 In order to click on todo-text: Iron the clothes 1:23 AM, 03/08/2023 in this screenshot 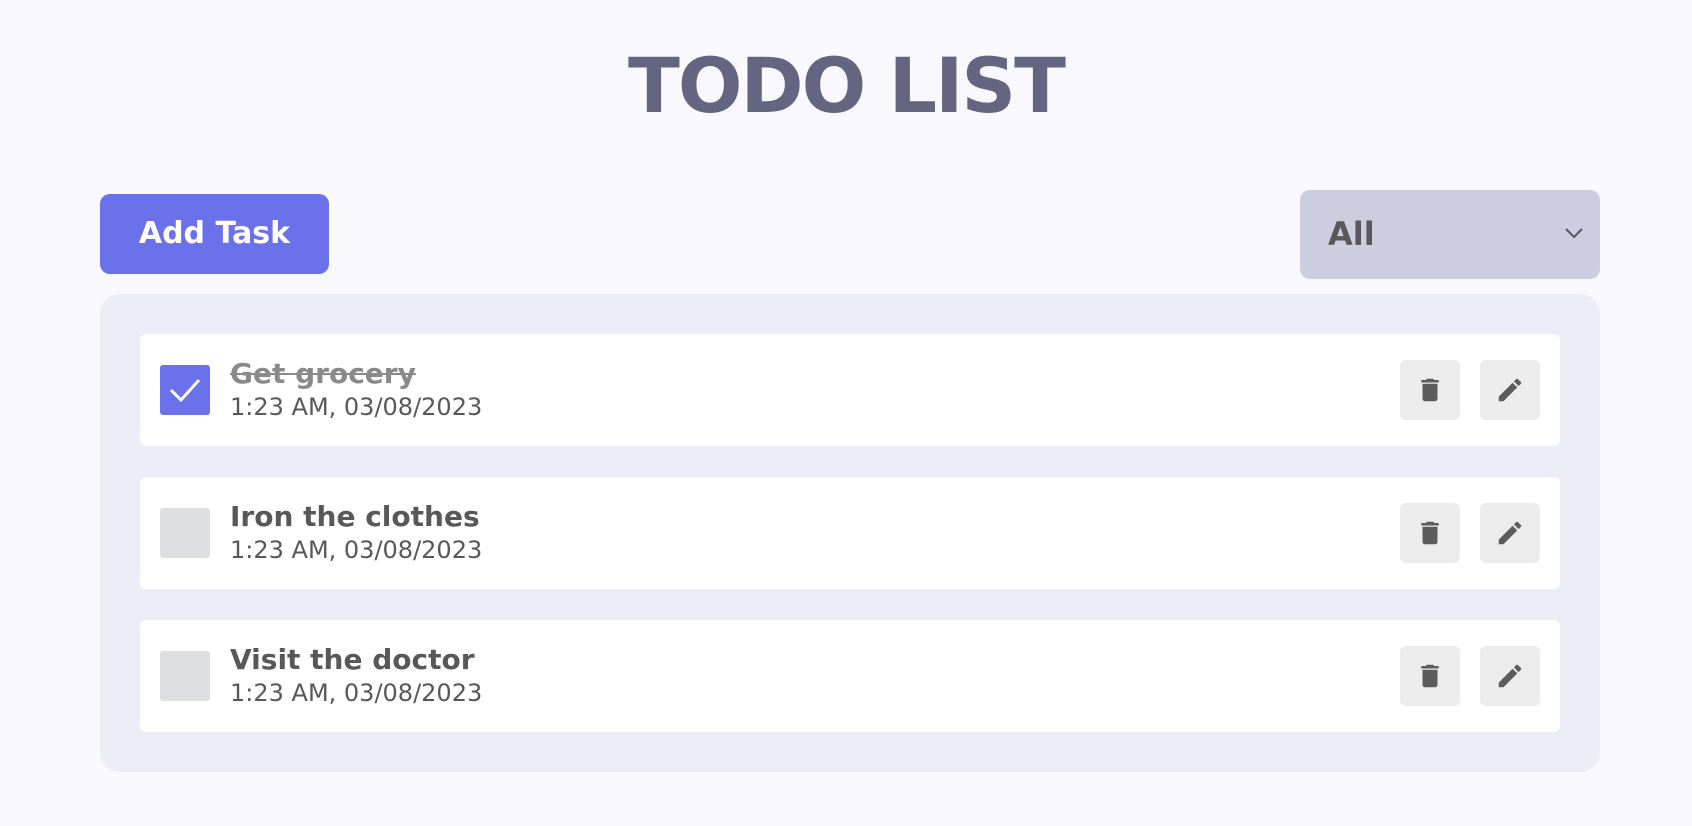, I will do `click(356, 532)`.